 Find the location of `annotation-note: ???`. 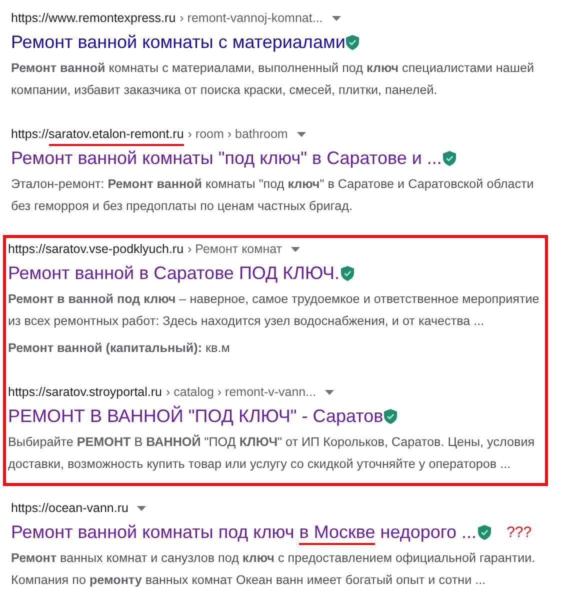

annotation-note: ??? is located at coordinates (519, 532).